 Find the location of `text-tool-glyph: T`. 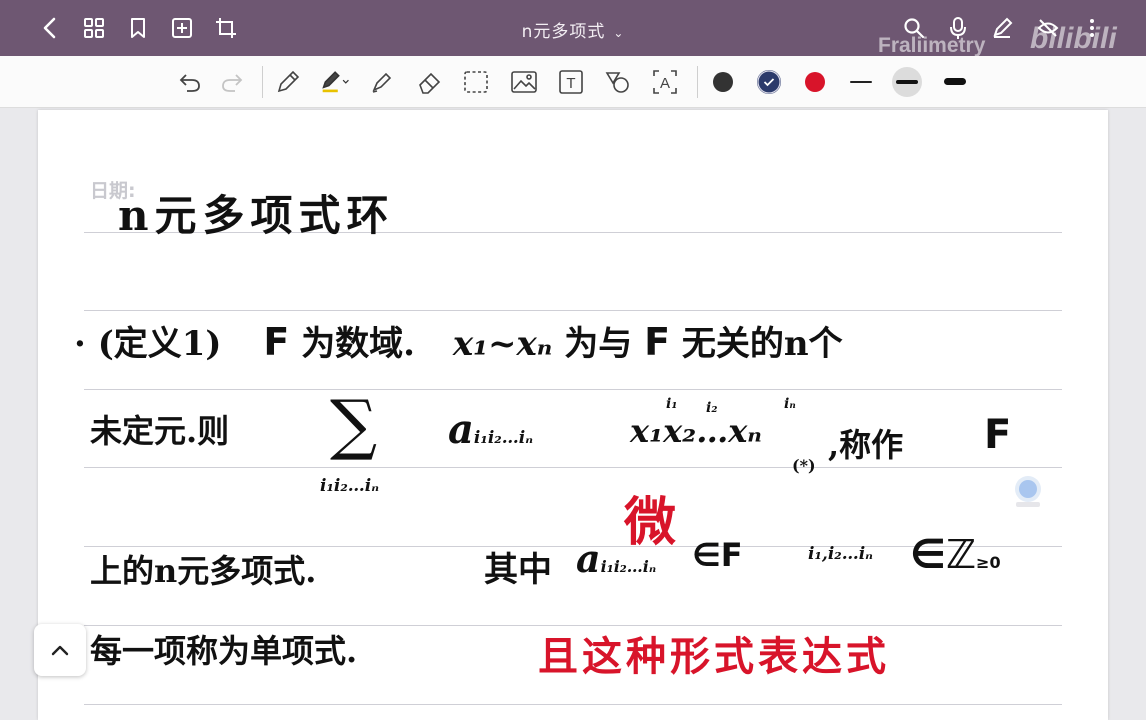

text-tool-glyph: T is located at coordinates (570, 83).